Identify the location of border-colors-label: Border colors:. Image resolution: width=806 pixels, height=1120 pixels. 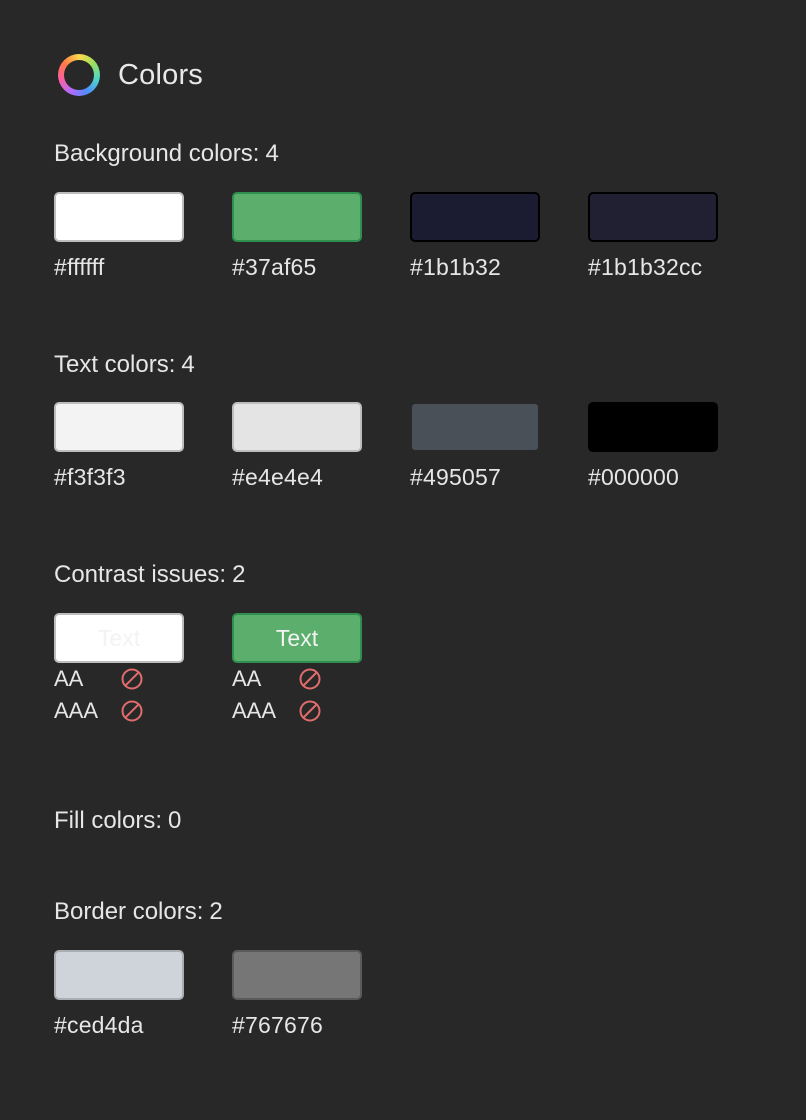
(129, 911).